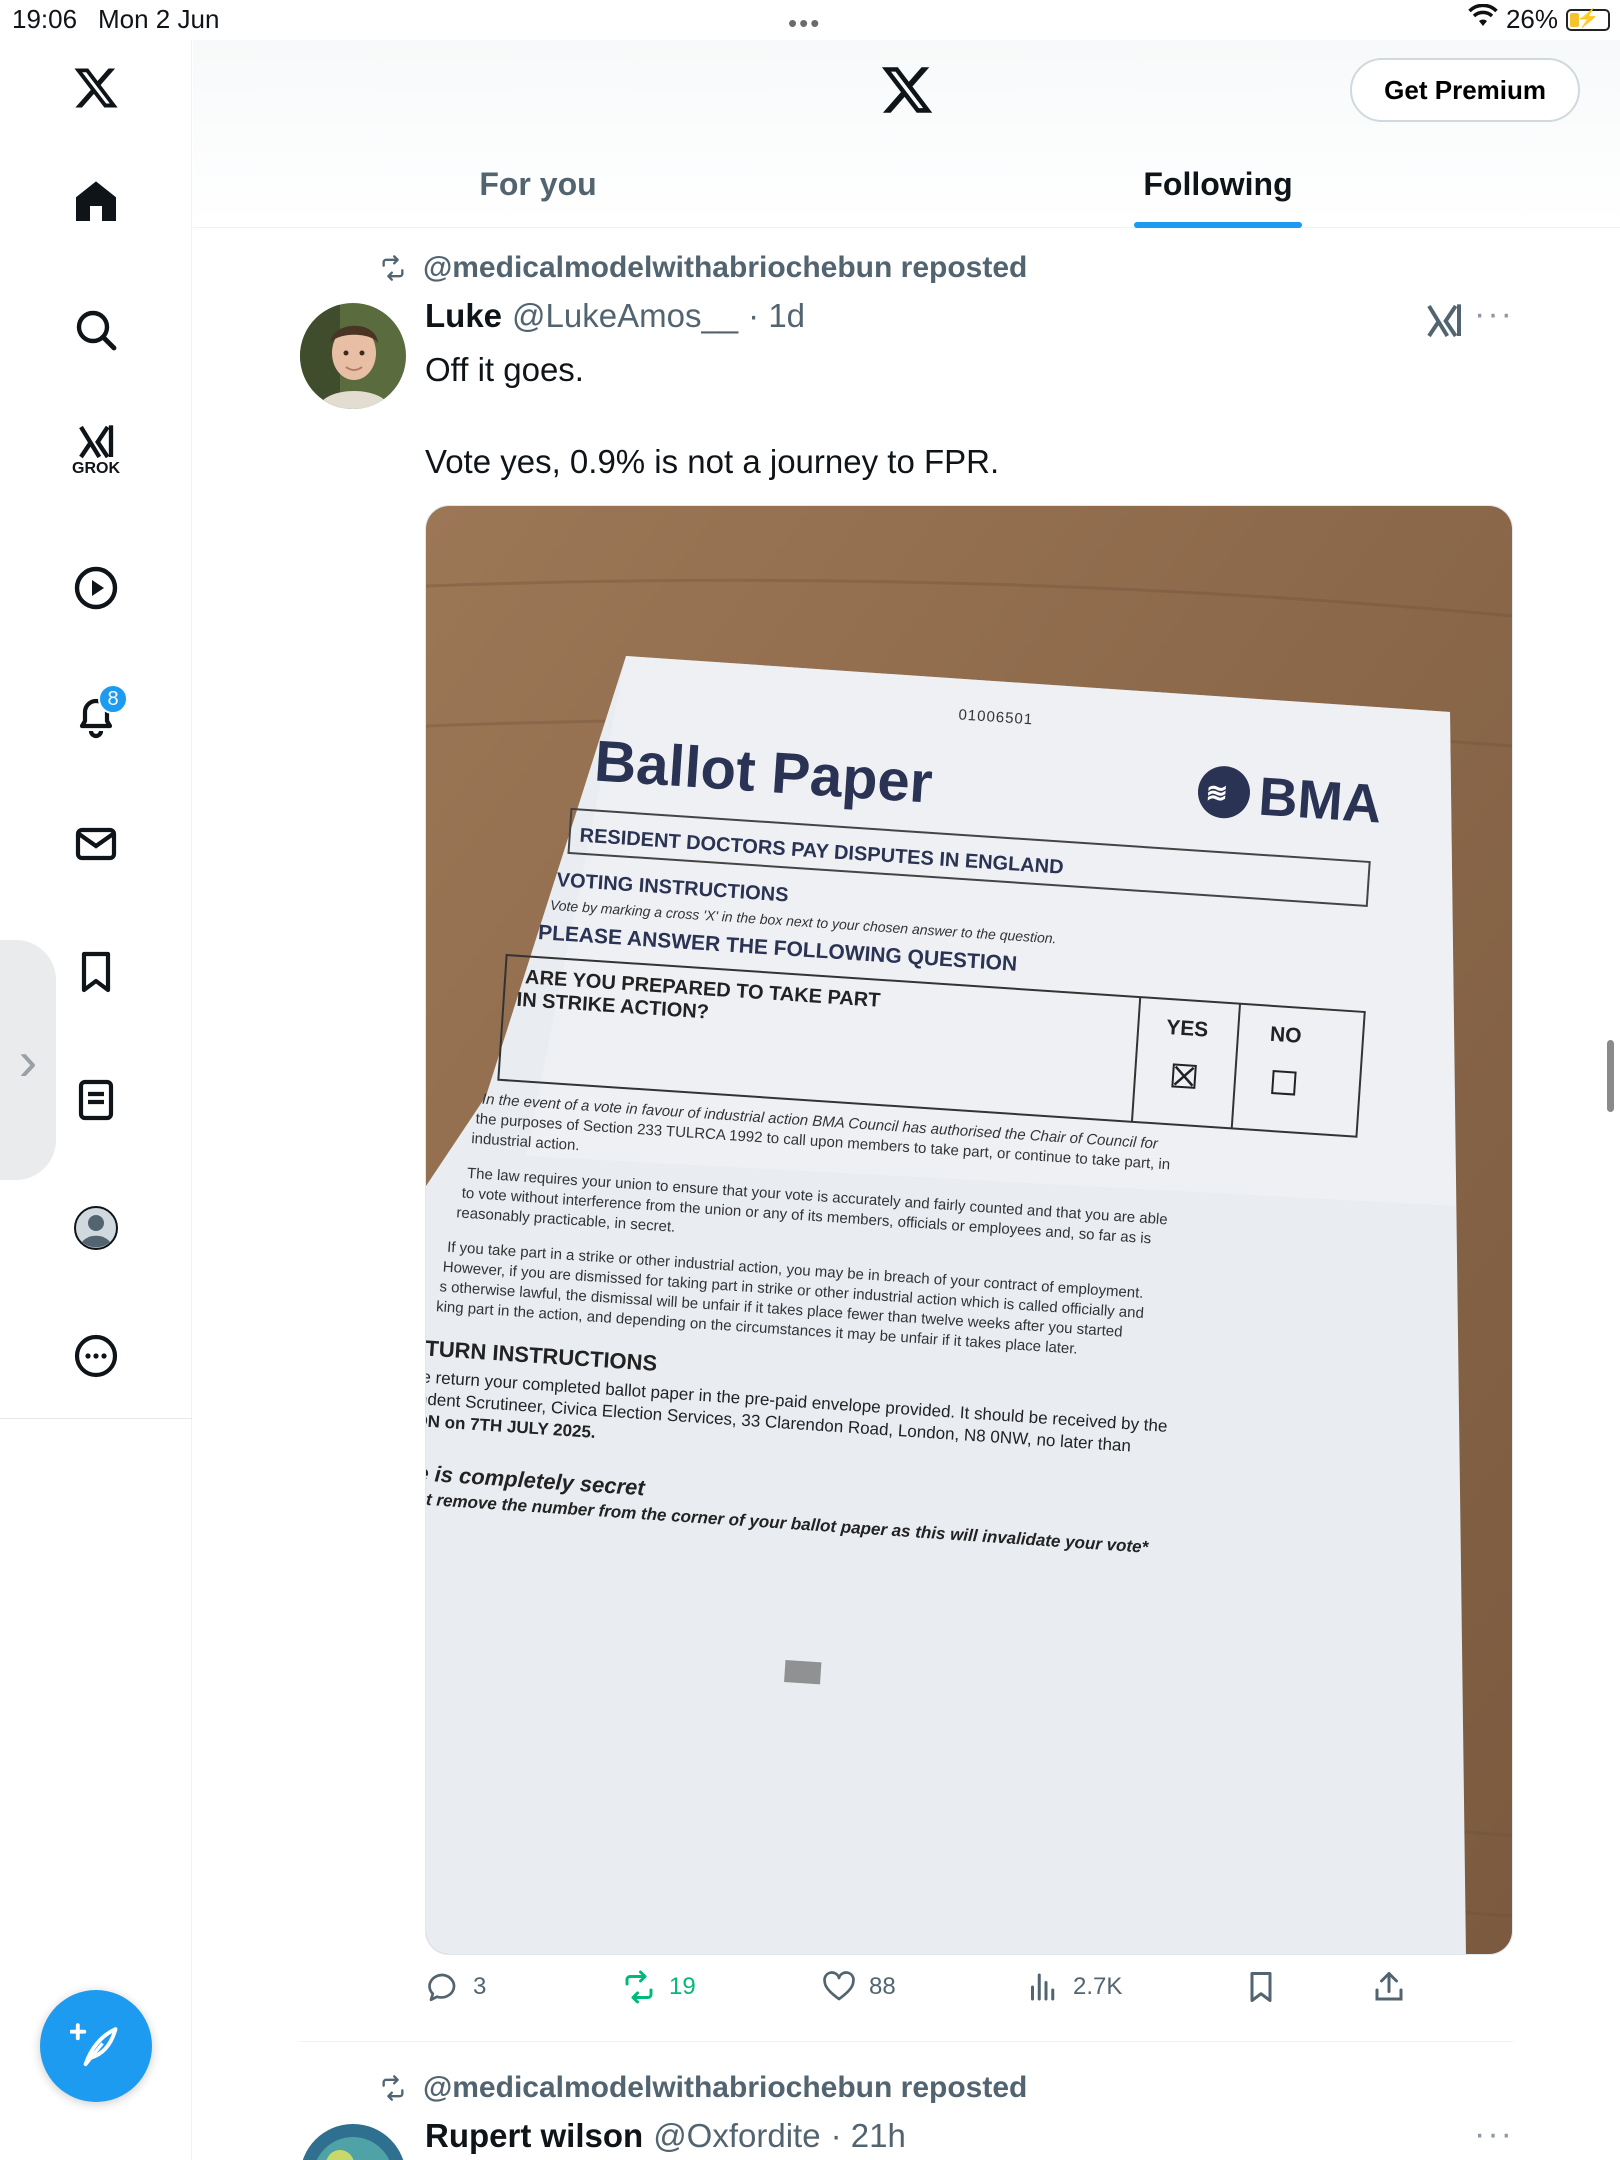  I want to click on video-icon, so click(96, 588).